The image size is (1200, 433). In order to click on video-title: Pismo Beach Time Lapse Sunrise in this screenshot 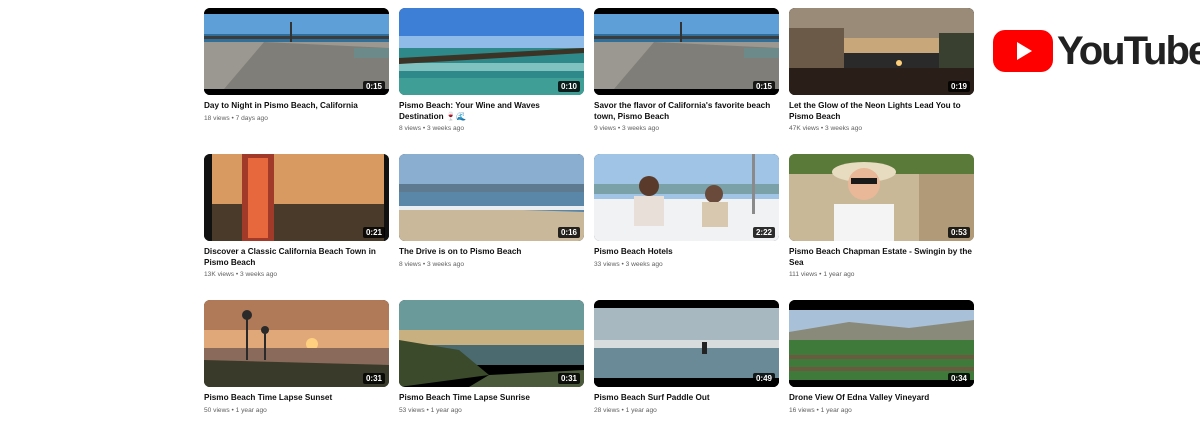, I will do `click(491, 398)`.